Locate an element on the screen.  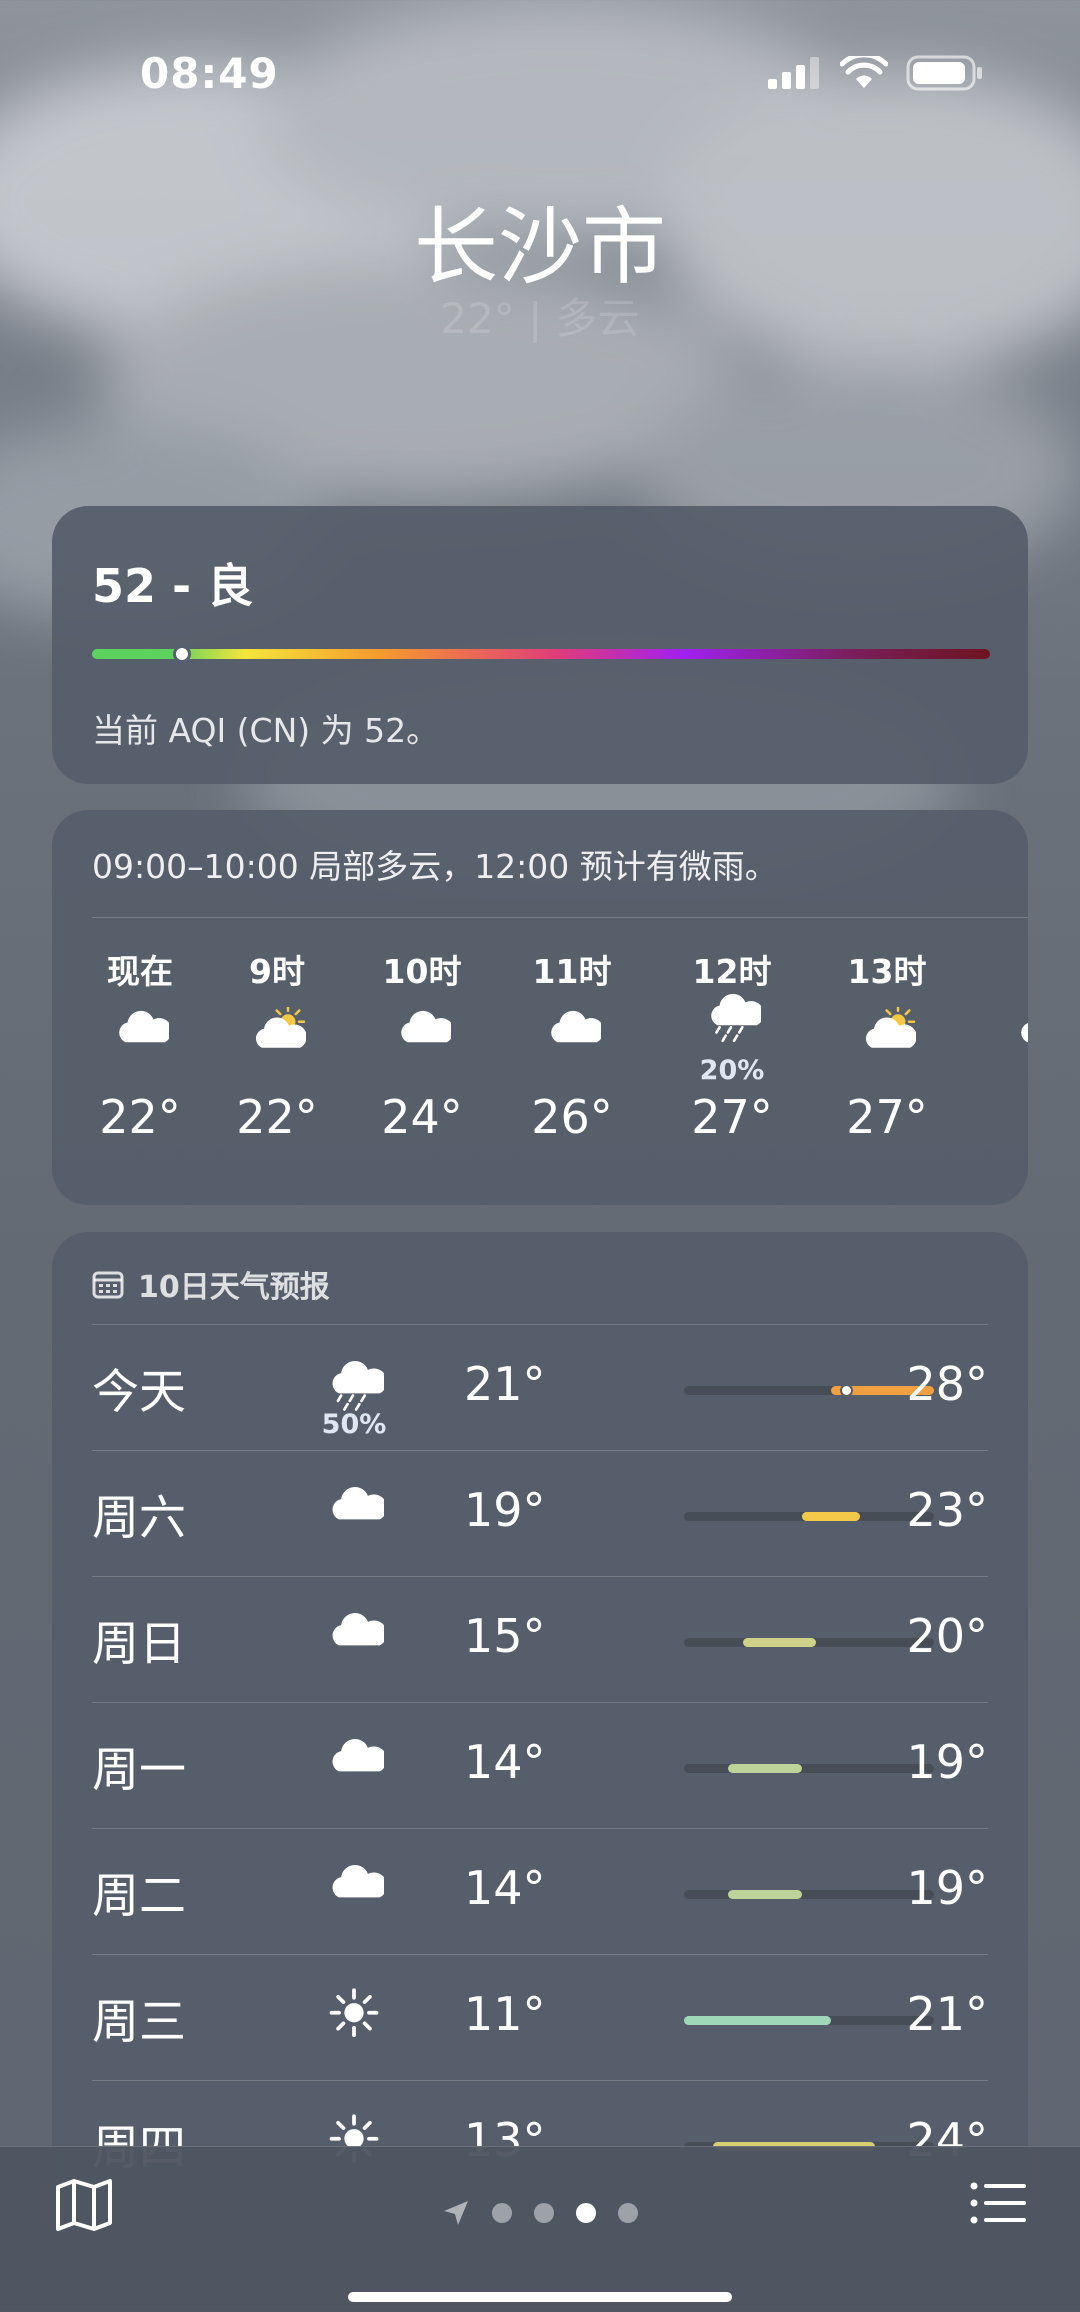
forecast-low: 19° is located at coordinates (505, 1510).